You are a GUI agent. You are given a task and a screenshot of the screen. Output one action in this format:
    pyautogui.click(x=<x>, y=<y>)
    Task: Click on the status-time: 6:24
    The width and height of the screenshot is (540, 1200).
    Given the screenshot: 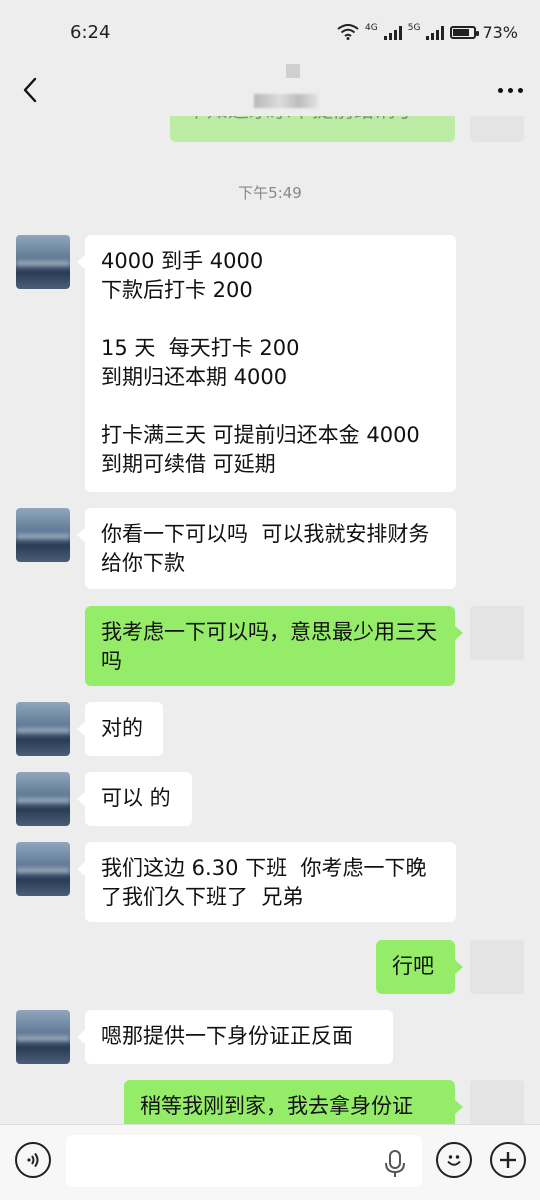 What is the action you would take?
    pyautogui.click(x=90, y=32)
    